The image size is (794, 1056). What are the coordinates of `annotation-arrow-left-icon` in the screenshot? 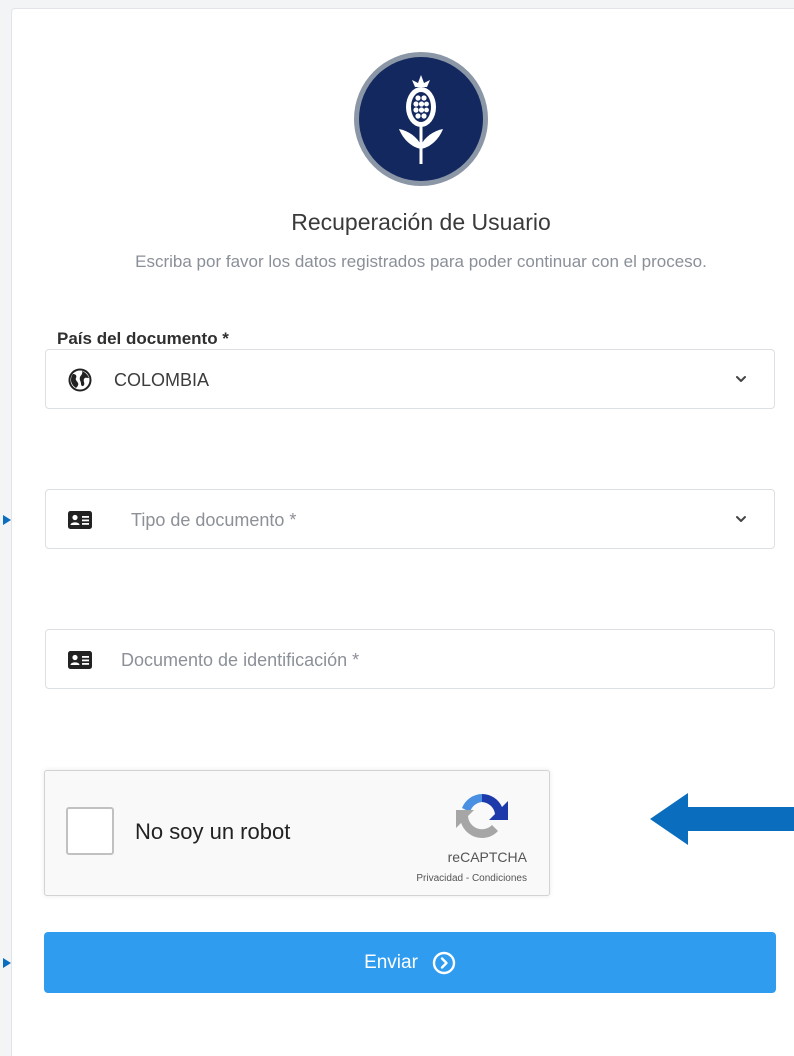 It's located at (722, 819).